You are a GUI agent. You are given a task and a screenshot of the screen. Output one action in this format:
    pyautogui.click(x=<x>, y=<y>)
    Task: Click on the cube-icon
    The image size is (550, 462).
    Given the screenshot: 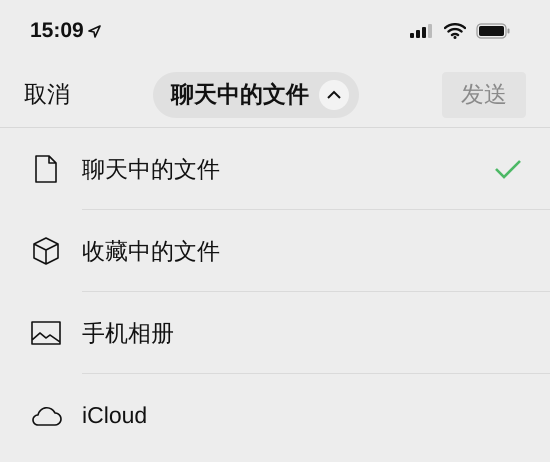 What is the action you would take?
    pyautogui.click(x=46, y=251)
    